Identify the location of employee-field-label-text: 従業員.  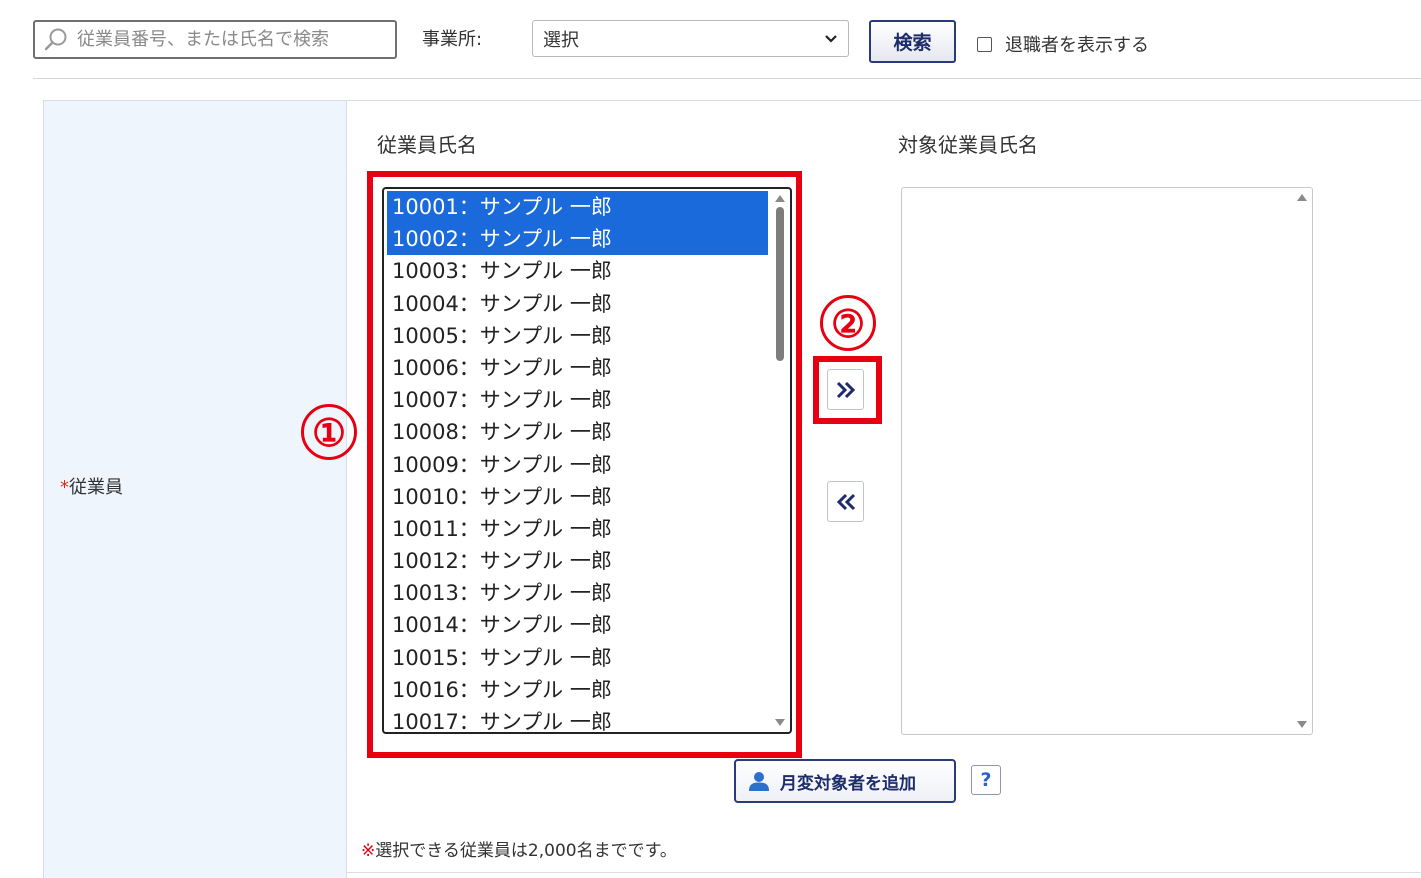
(96, 487).